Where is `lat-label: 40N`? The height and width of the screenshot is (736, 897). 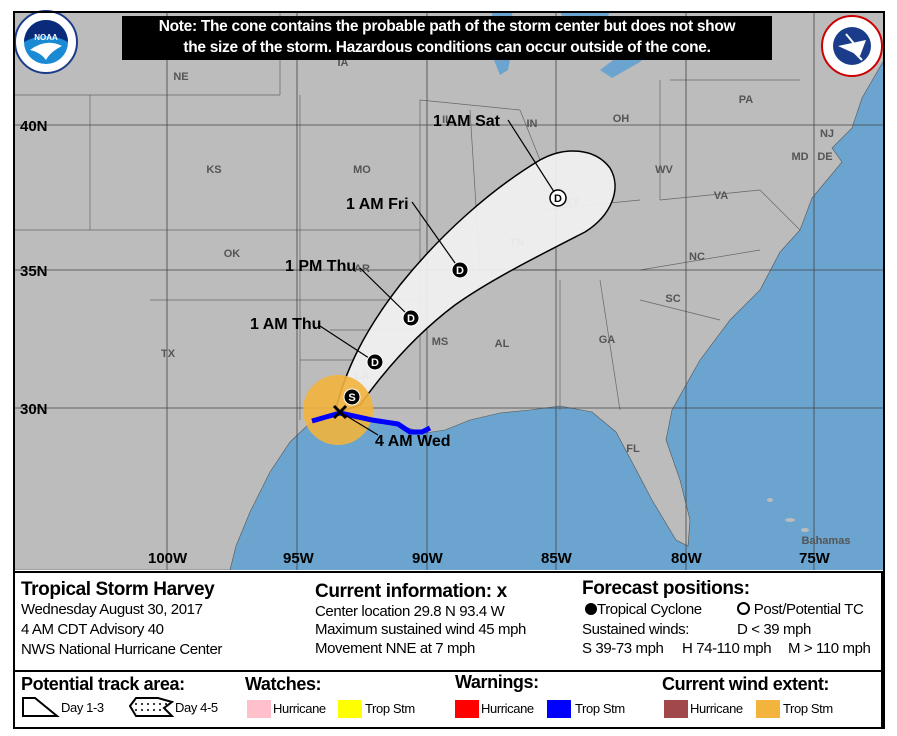 lat-label: 40N is located at coordinates (34, 126).